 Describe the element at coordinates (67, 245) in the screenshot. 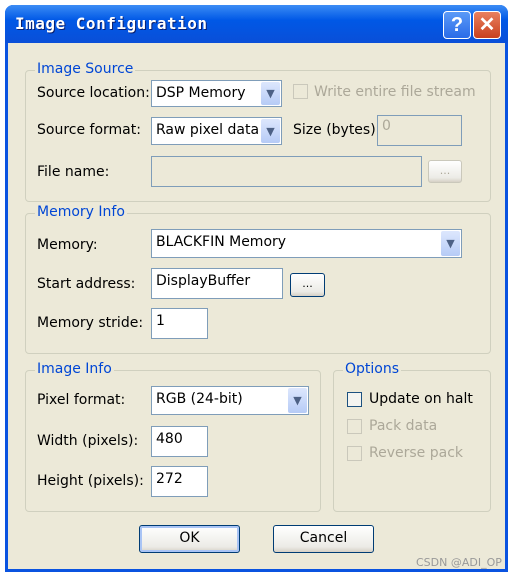

I see `memory-label: Memory:` at that location.